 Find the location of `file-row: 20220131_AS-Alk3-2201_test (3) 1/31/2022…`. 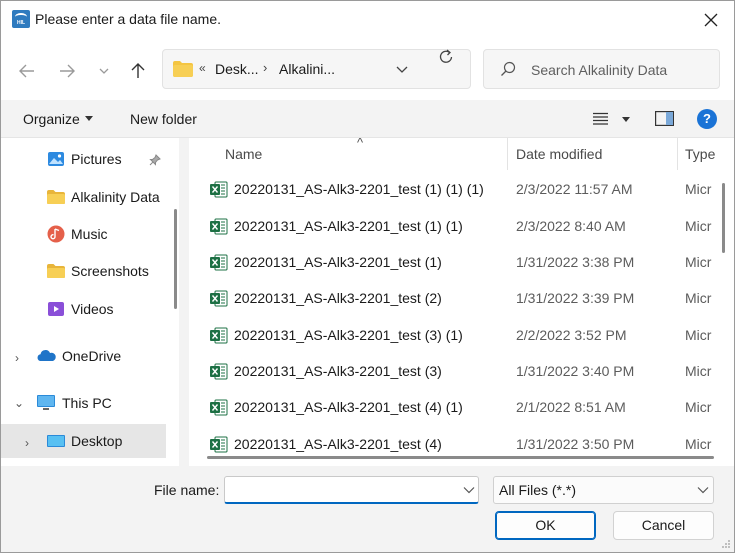

file-row: 20220131_AS-Alk3-2201_test (3) 1/31/2022… is located at coordinates (461, 372).